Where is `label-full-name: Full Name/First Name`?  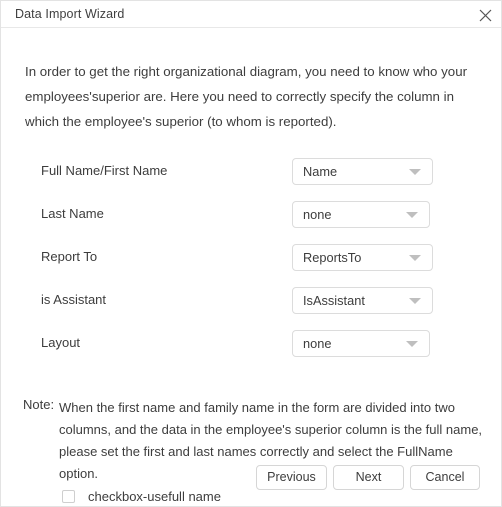
label-full-name: Full Name/First Name is located at coordinates (104, 170).